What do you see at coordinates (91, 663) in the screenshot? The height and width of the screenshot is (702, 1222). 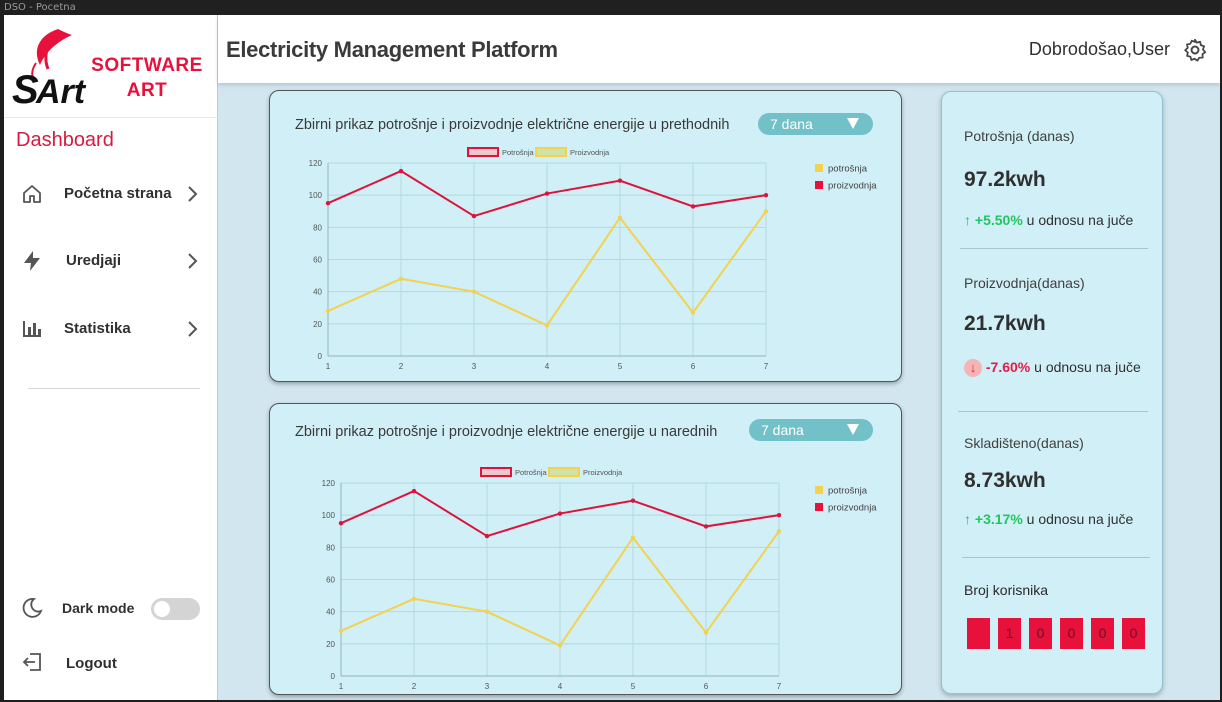 I see `logout-label: Logout` at bounding box center [91, 663].